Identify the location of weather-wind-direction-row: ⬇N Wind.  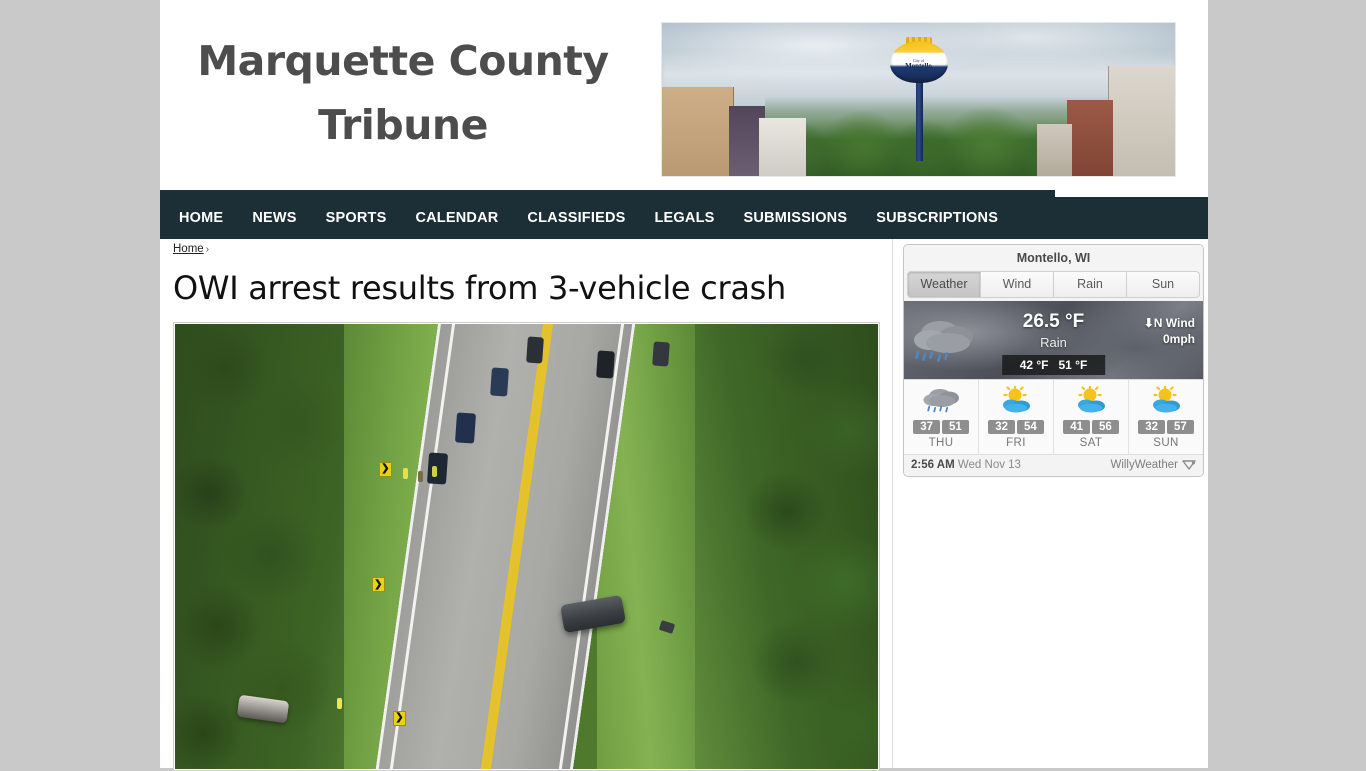
(1169, 323).